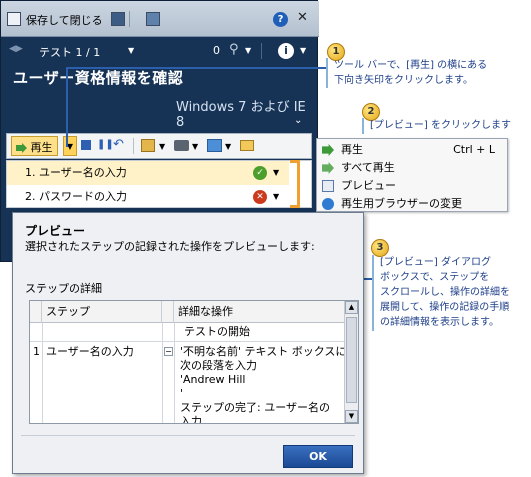  I want to click on attachment-menu-chevron-icon: ▼, so click(248, 50).